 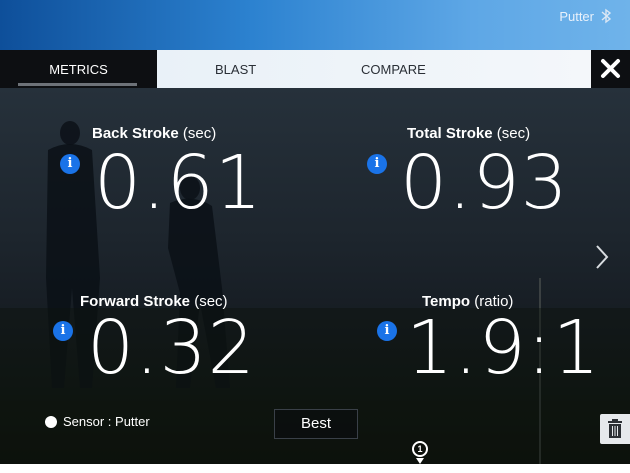 What do you see at coordinates (171, 348) in the screenshot?
I see `forward-stroke-value: 0.32` at bounding box center [171, 348].